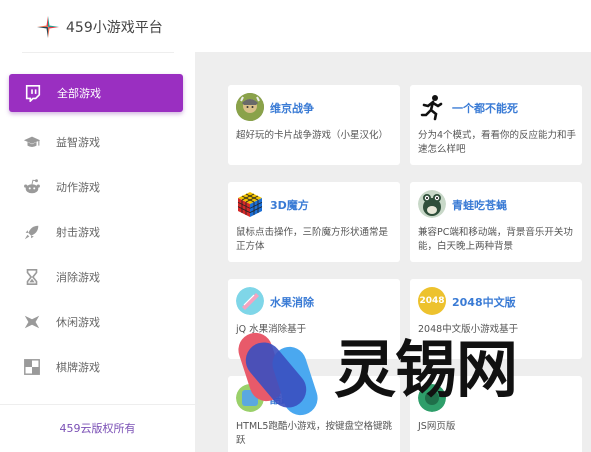 This screenshot has height=452, width=591. Describe the element at coordinates (496, 125) in the screenshot. I see `game-card: 一个都不能死 分为4个模式，看看你的反应能力和手速怎么样吧` at that location.